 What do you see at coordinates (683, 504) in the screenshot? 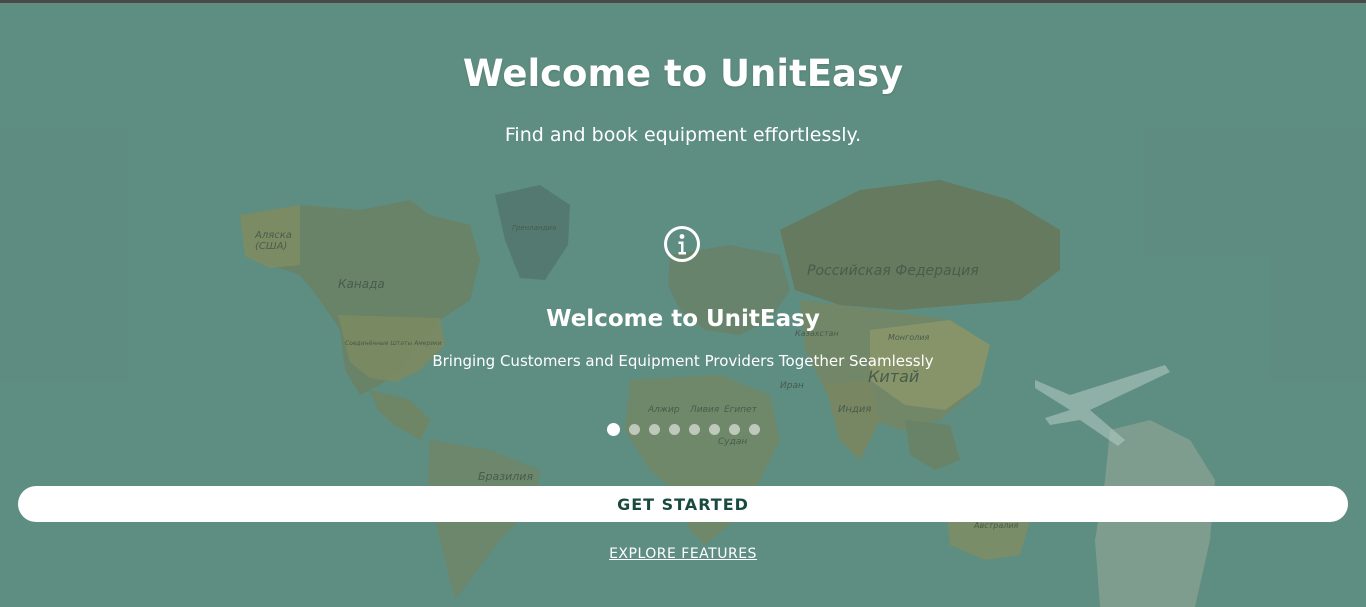
I see `get-started-button: GET STARTED` at bounding box center [683, 504].